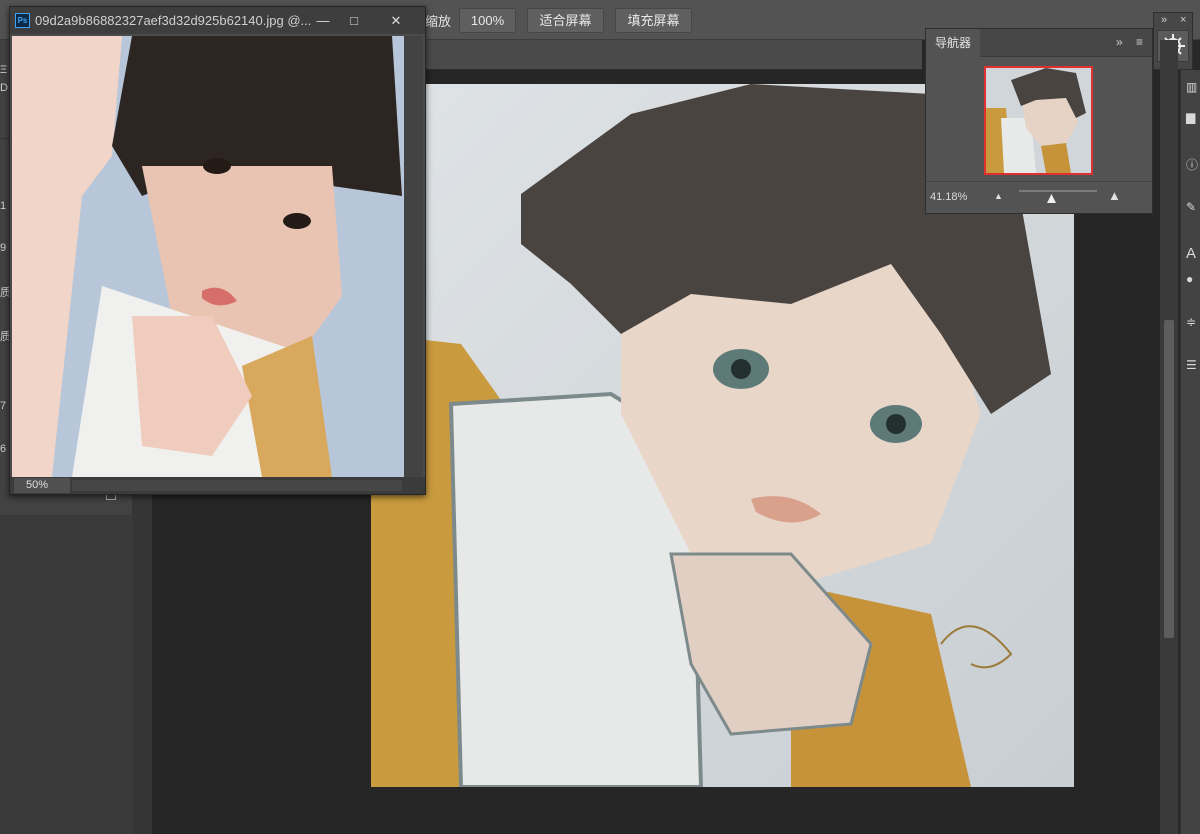  What do you see at coordinates (1193, 117) in the screenshot?
I see `levels-icon: ▆` at bounding box center [1193, 117].